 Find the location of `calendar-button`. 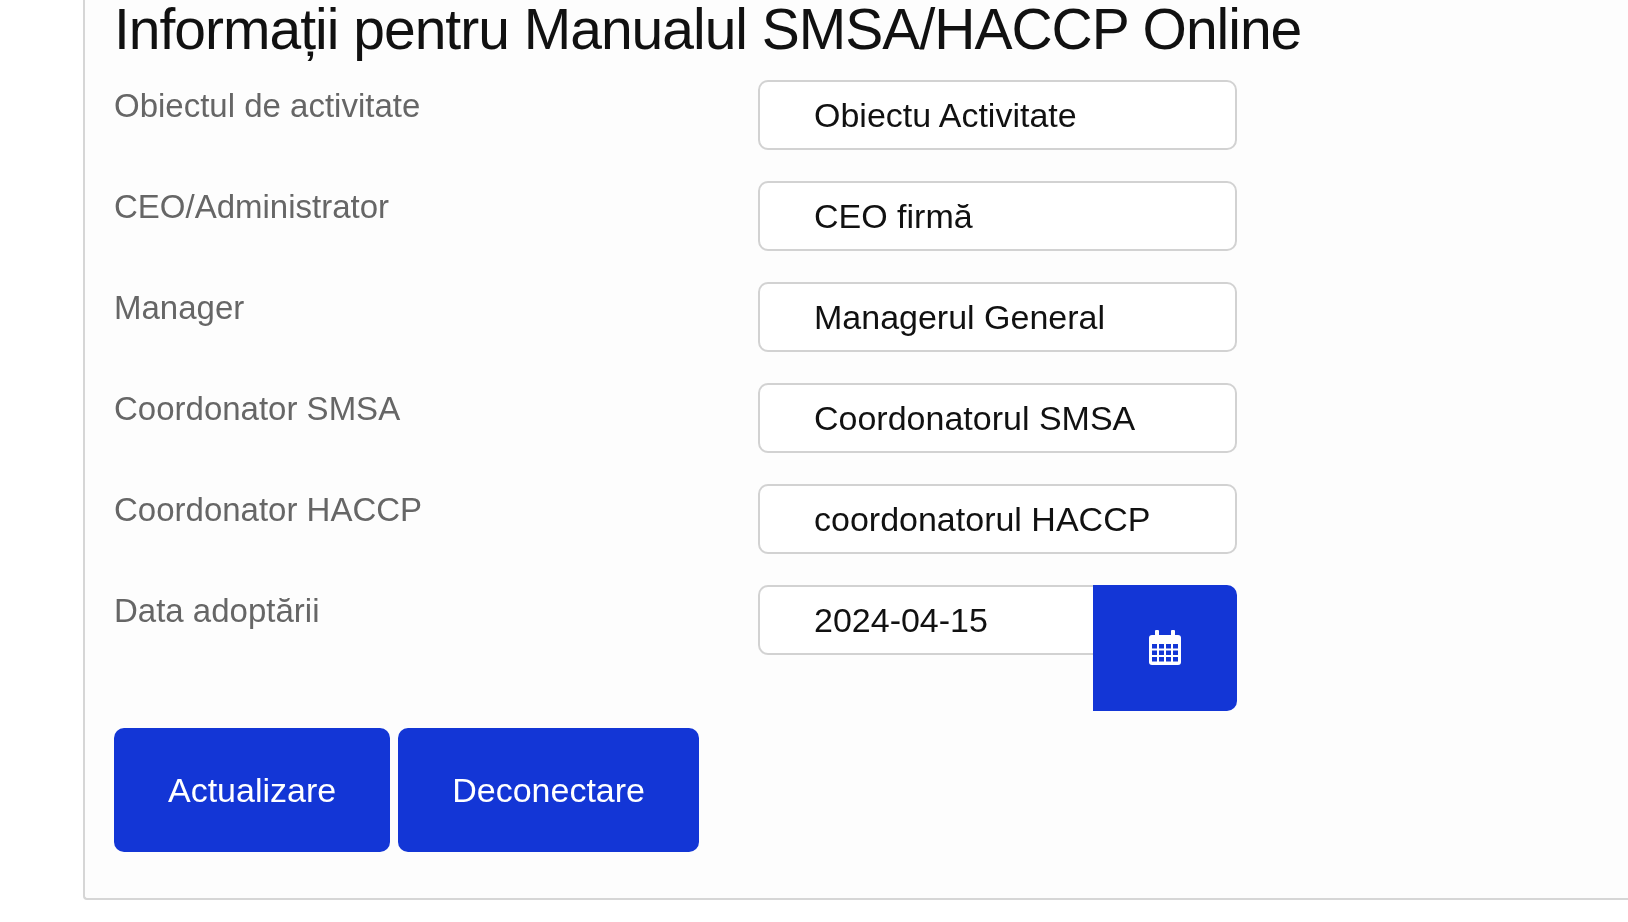

calendar-button is located at coordinates (1165, 648).